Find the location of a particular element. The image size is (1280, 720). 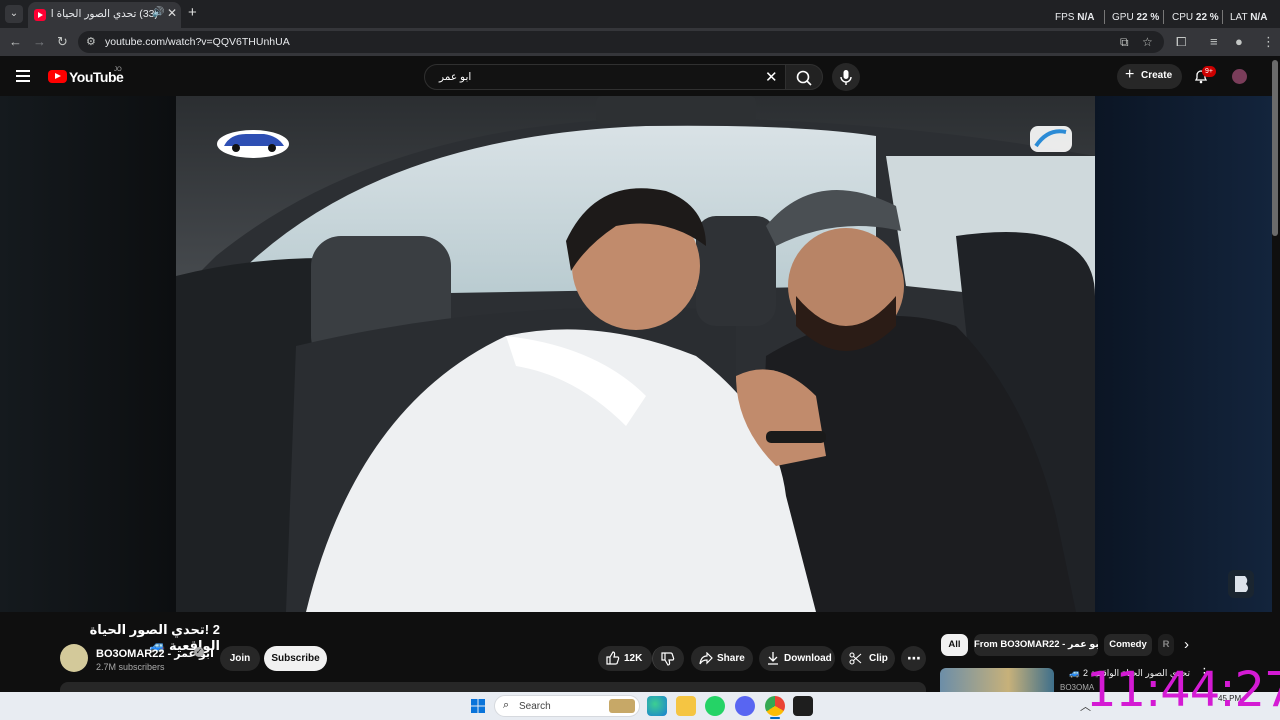

address-url: youtube.com/watch?v=QQV6THUnhUA is located at coordinates (197, 42).